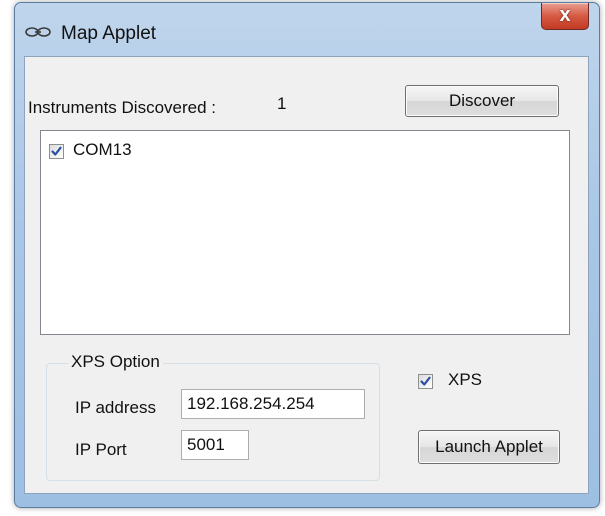 The height and width of the screenshot is (516, 605). Describe the element at coordinates (482, 101) in the screenshot. I see `discover-button: Discover` at that location.